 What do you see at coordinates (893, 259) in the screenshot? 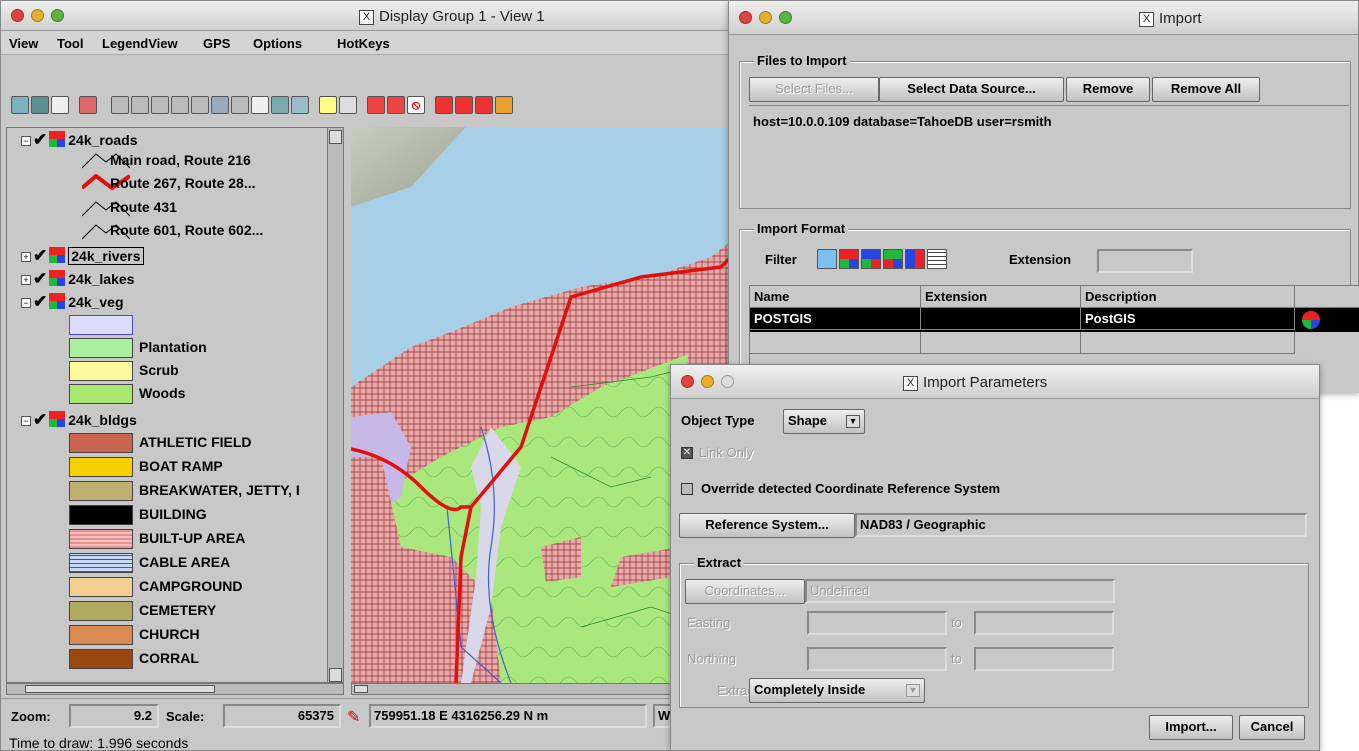
I see `filter-cad-icon` at bounding box center [893, 259].